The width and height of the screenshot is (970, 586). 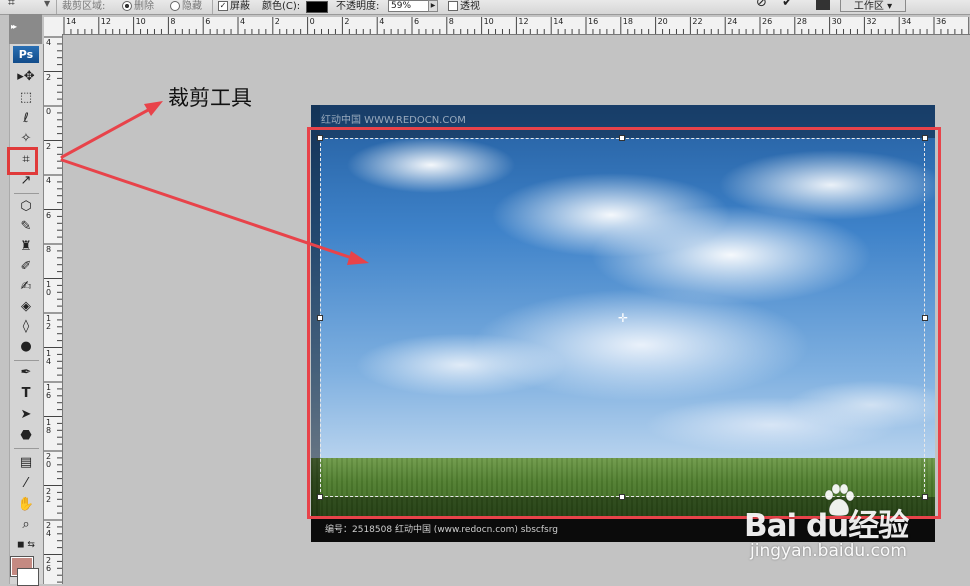 What do you see at coordinates (836, 21) in the screenshot?
I see `ruler-tick-label: 30` at bounding box center [836, 21].